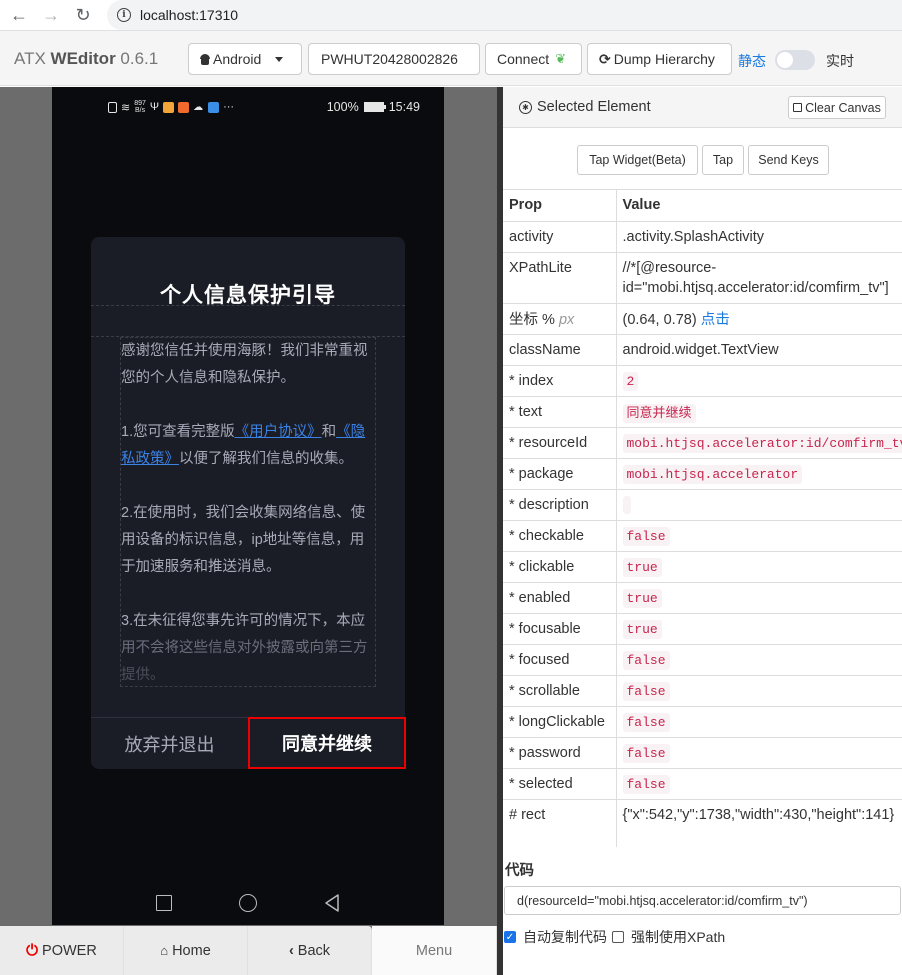  What do you see at coordinates (191, 950) in the screenshot?
I see `home-label: Home` at bounding box center [191, 950].